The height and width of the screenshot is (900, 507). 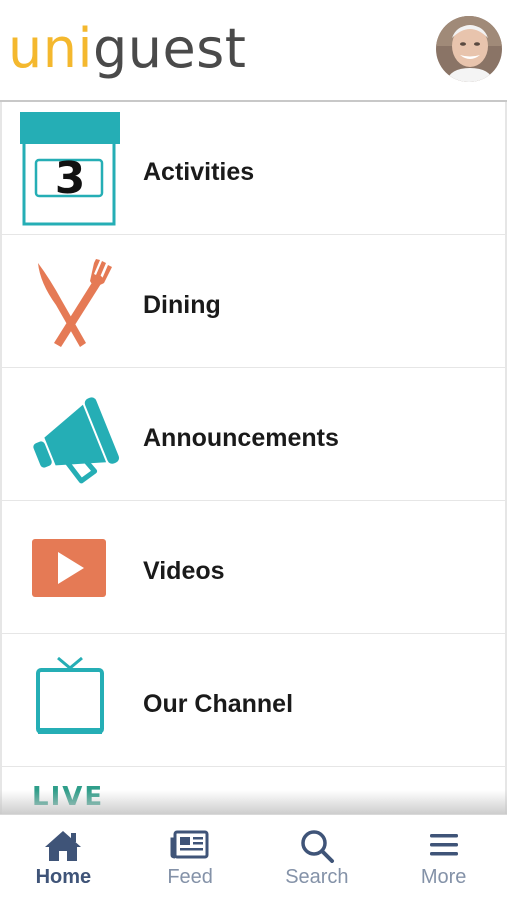 I want to click on tab-search-label: Search, so click(x=317, y=877).